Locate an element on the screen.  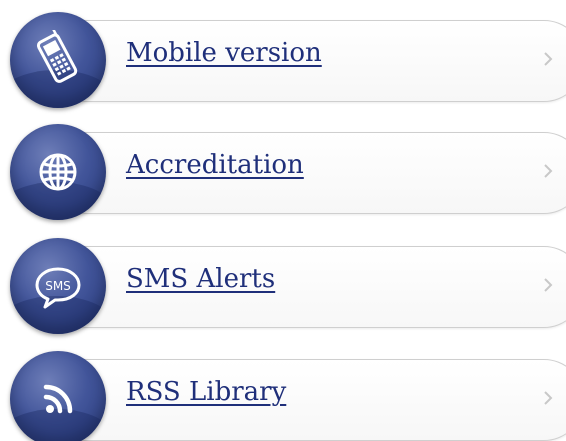
svg-text: SMS is located at coordinates (58, 286).